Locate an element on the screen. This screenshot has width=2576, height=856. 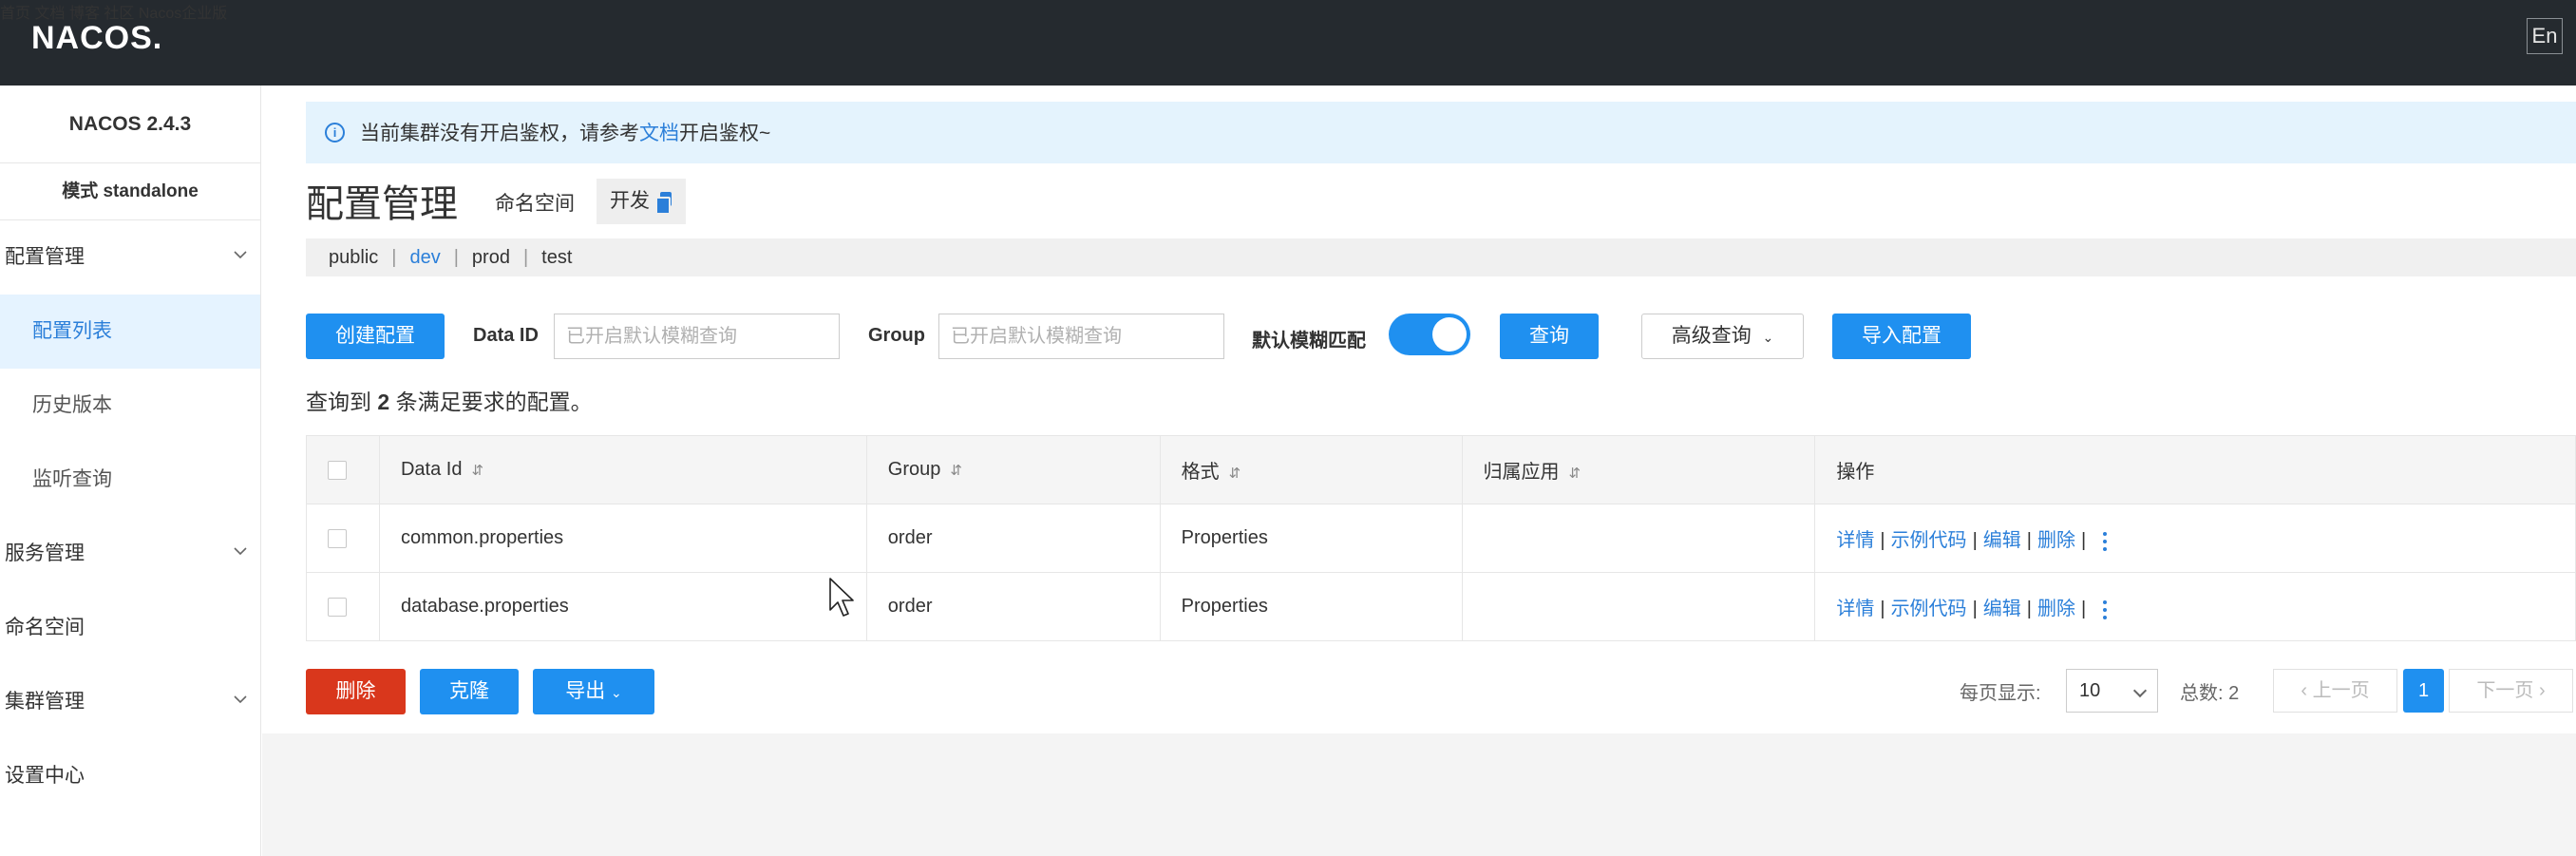
alert-docs-link: 文档 is located at coordinates (659, 133).